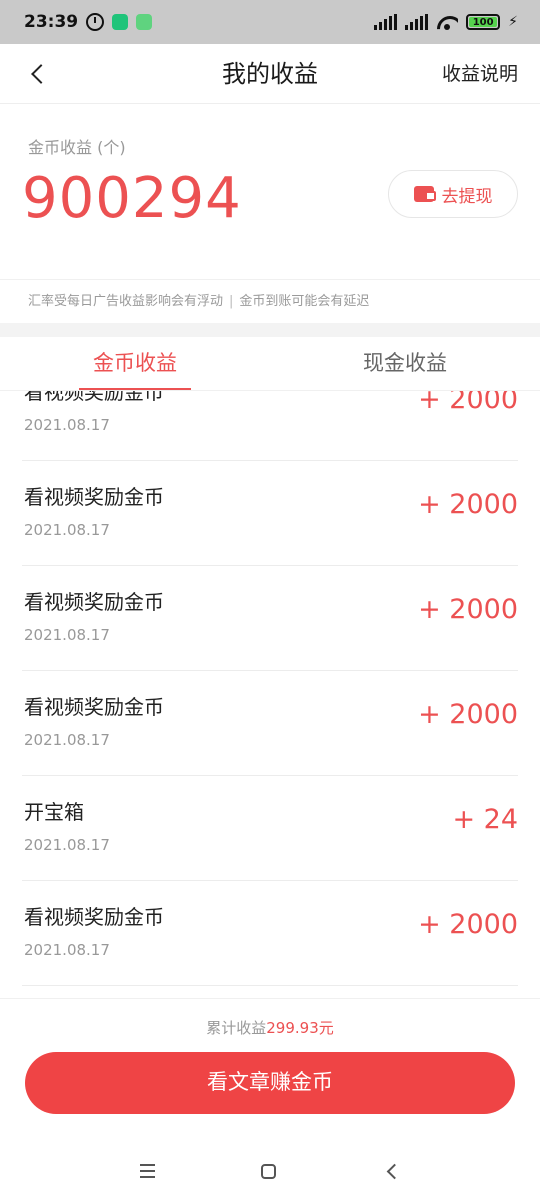  Describe the element at coordinates (54, 812) in the screenshot. I see `record-title: 开宝箱` at that location.